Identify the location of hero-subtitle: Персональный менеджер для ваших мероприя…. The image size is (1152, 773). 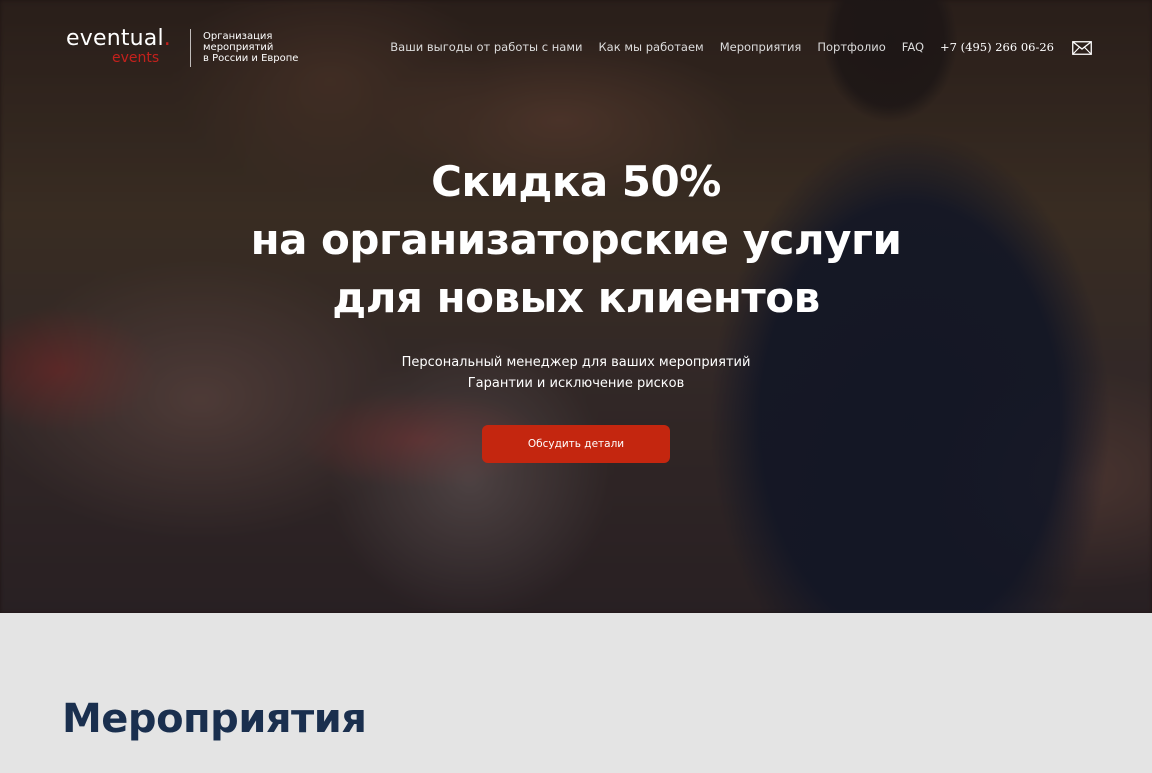
(576, 373).